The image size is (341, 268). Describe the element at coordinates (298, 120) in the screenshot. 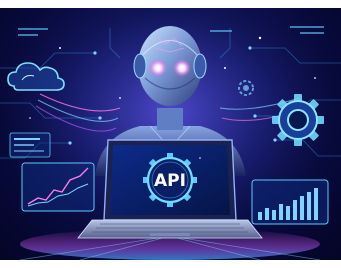

I see `gear-icon` at that location.